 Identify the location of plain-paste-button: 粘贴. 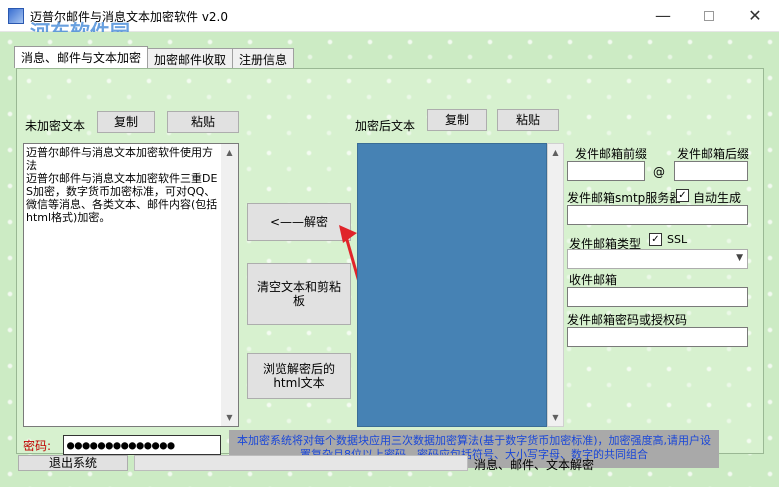
(203, 122).